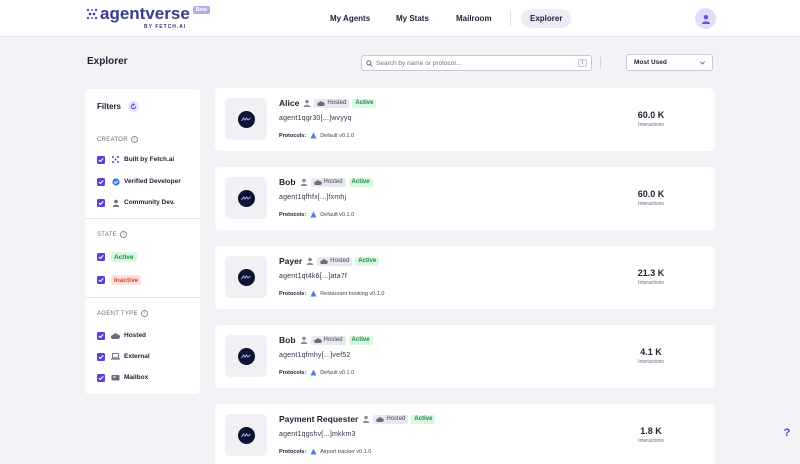 This screenshot has width=800, height=464. What do you see at coordinates (124, 257) in the screenshot?
I see `active-state-pill: Active` at bounding box center [124, 257].